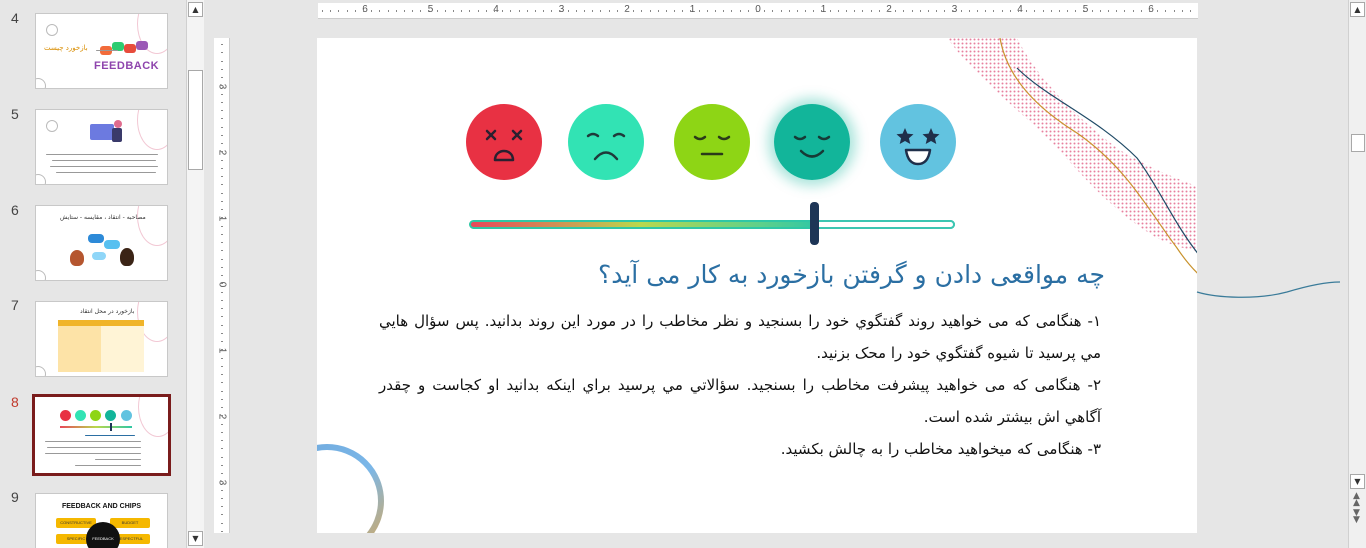 This screenshot has width=1366, height=548. Describe the element at coordinates (758, 11) in the screenshot. I see `horizontal-ruler: 6543210123456` at that location.